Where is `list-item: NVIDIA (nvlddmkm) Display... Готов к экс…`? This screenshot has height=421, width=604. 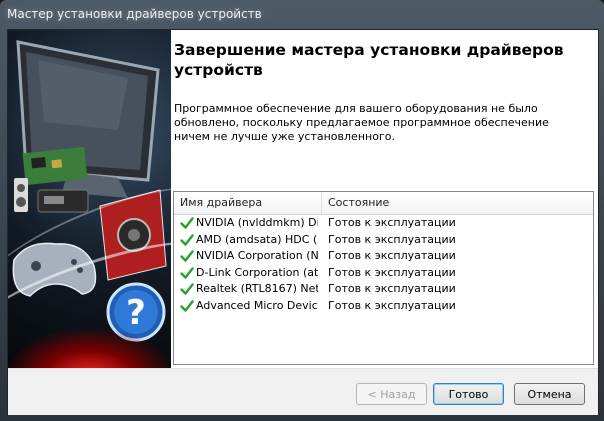 list-item: NVIDIA (nvlddmkm) Display... Готов к экс… is located at coordinates (383, 223).